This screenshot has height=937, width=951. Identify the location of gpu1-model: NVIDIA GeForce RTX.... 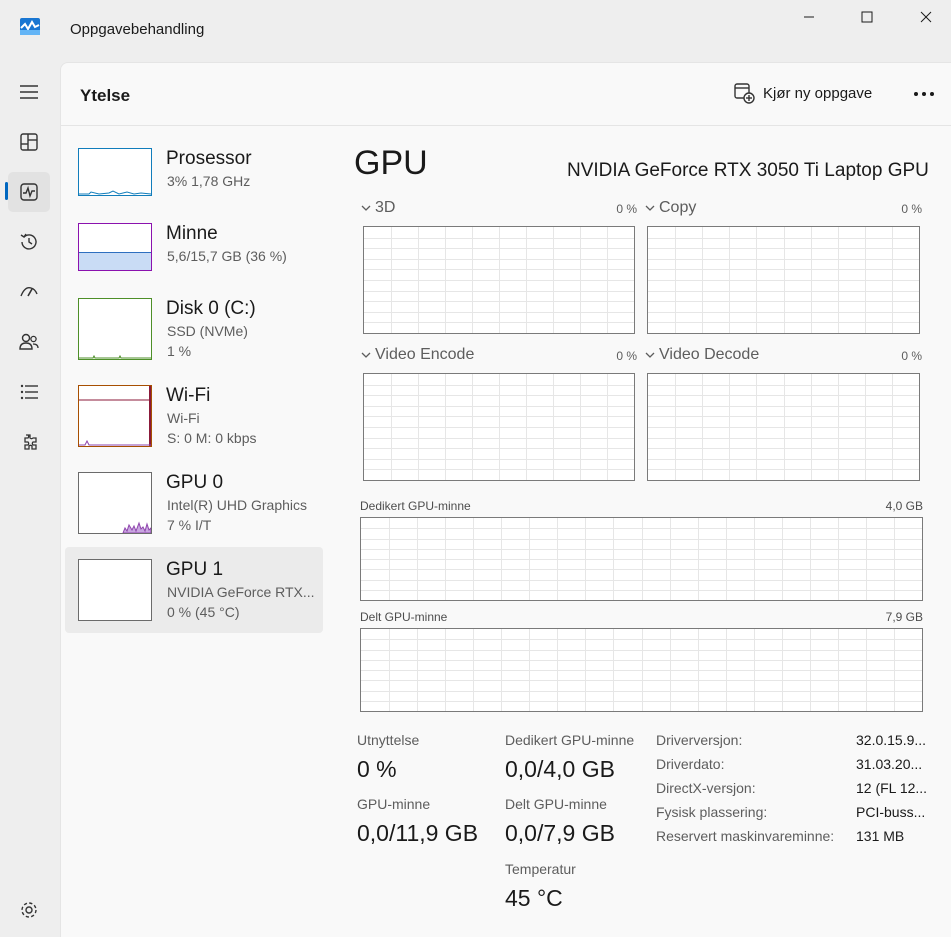
(241, 592).